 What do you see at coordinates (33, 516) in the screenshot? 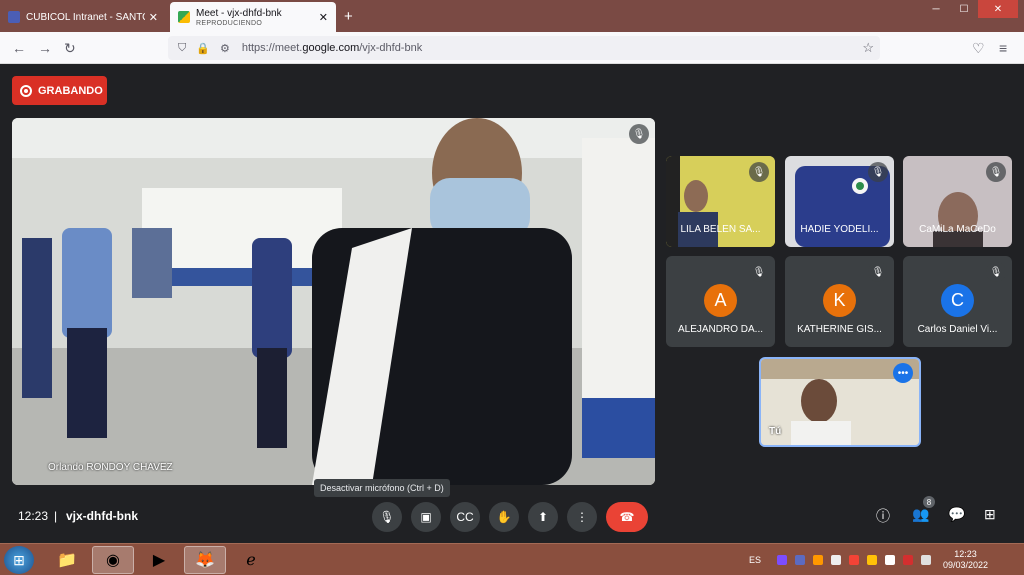
I see `meeting-time: 12:23` at bounding box center [33, 516].